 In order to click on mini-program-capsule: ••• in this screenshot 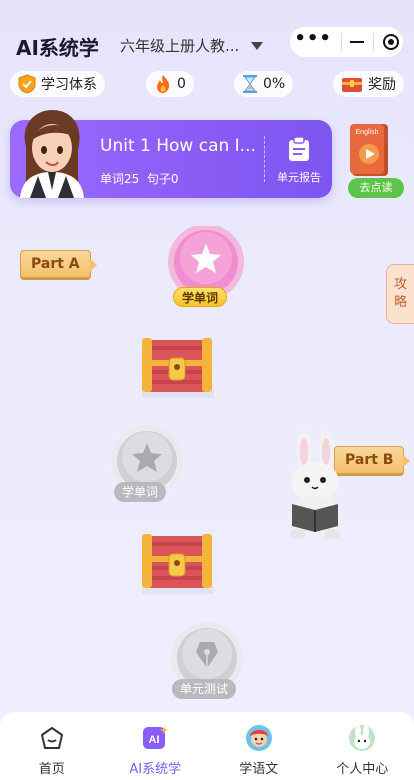, I will do `click(346, 42)`.